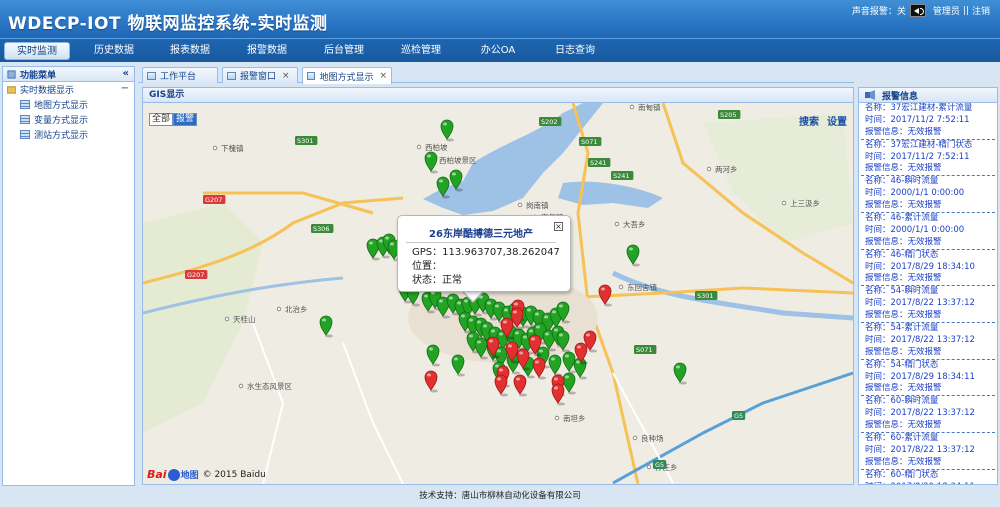 This screenshot has height=507, width=1000. What do you see at coordinates (946, 12) in the screenshot?
I see `user-name: 管理员` at bounding box center [946, 12].